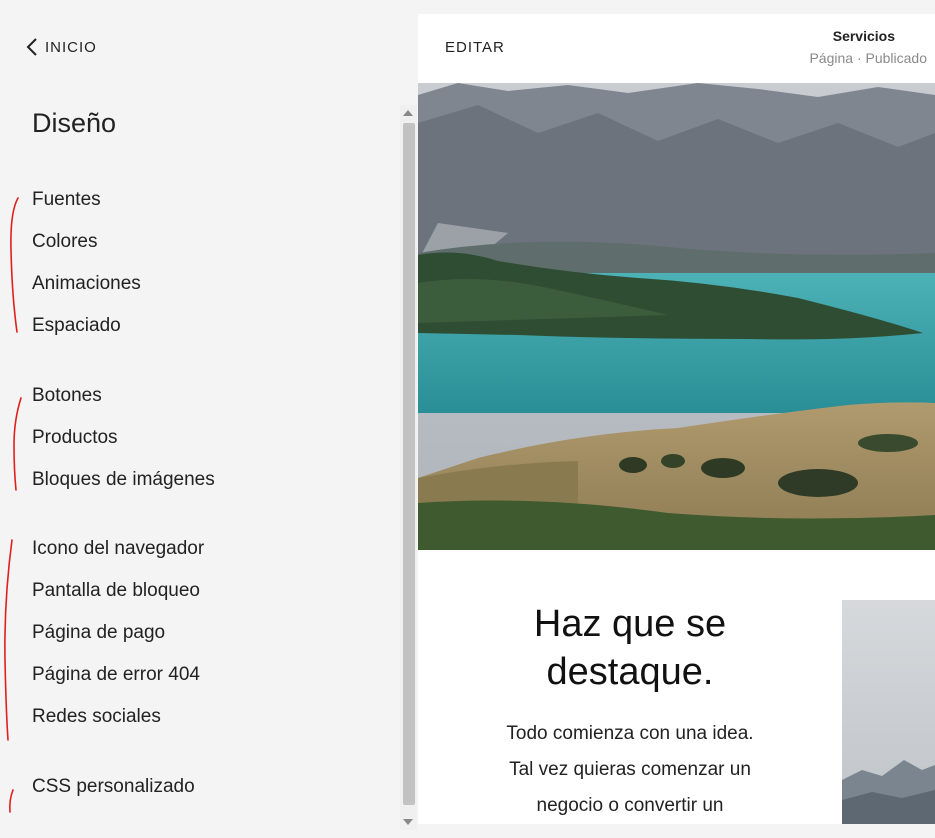 The image size is (935, 838). Describe the element at coordinates (475, 47) in the screenshot. I see `edit-button: EDITAR` at that location.